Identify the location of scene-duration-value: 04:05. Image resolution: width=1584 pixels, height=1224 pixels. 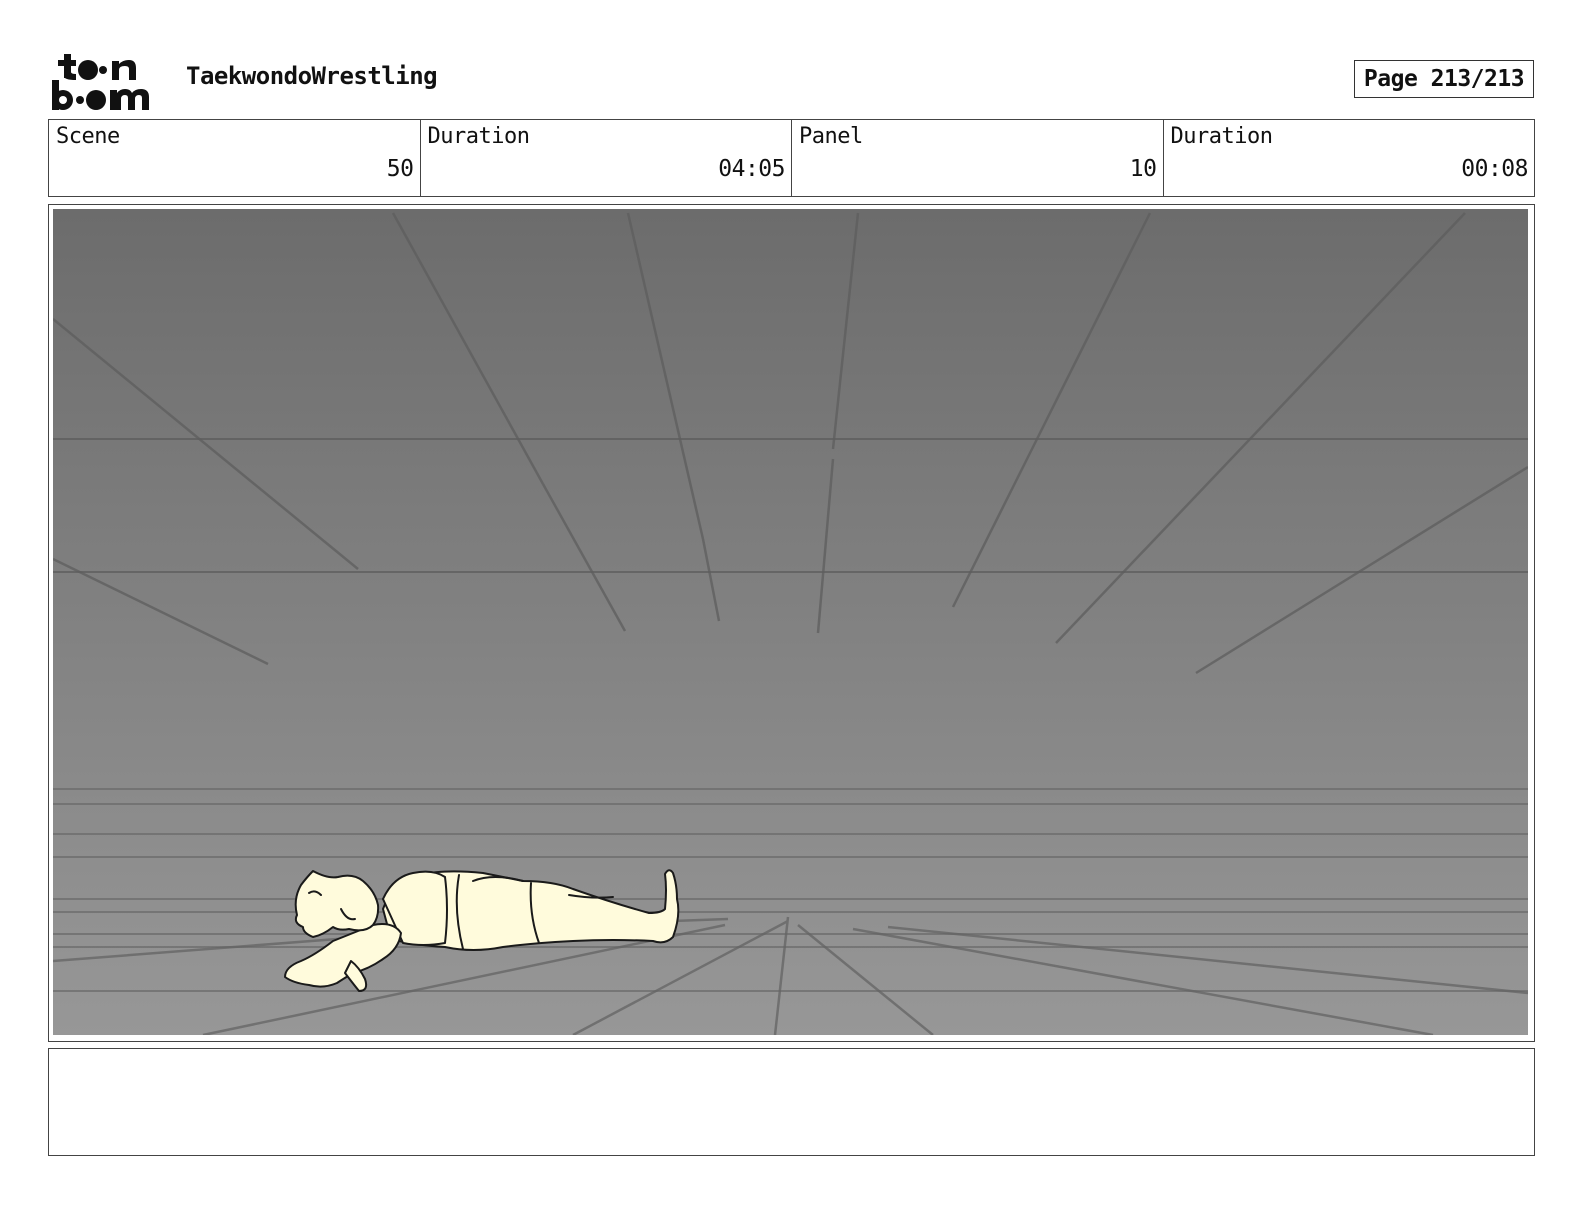
(751, 169).